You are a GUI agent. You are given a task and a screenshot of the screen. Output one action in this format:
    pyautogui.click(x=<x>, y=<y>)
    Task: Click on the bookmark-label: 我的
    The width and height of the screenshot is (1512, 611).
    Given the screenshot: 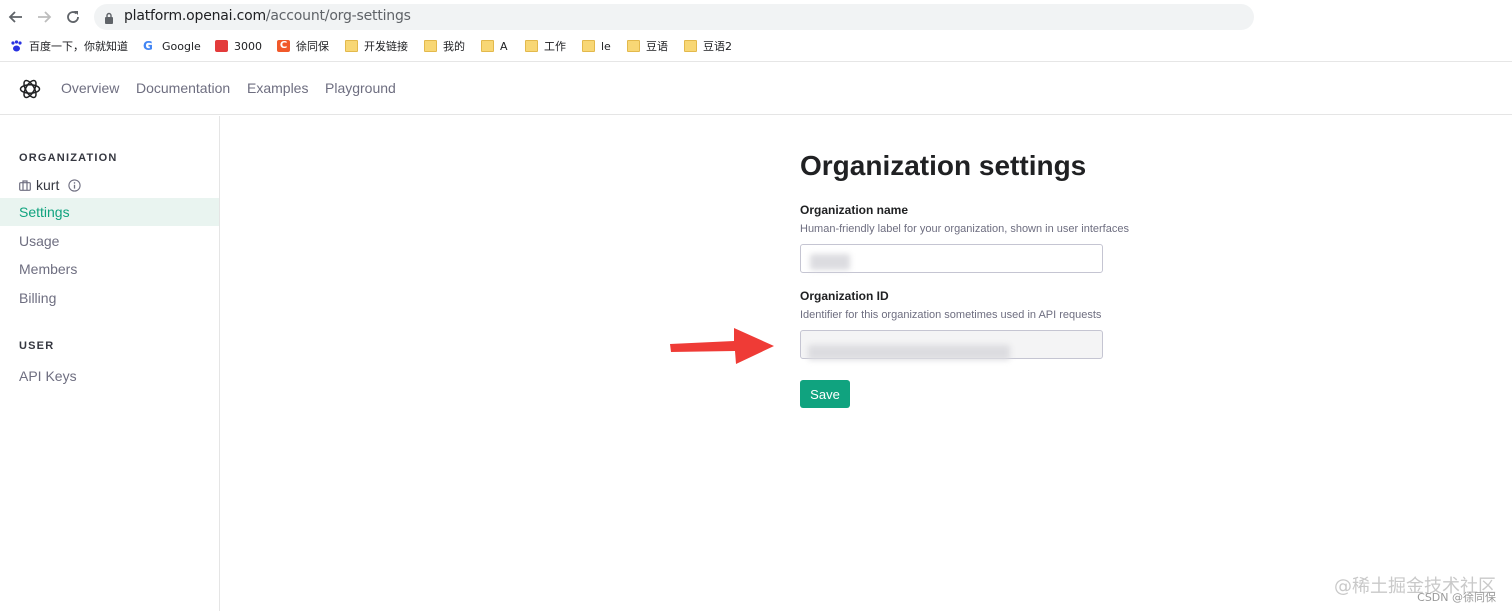 What is the action you would take?
    pyautogui.click(x=454, y=46)
    